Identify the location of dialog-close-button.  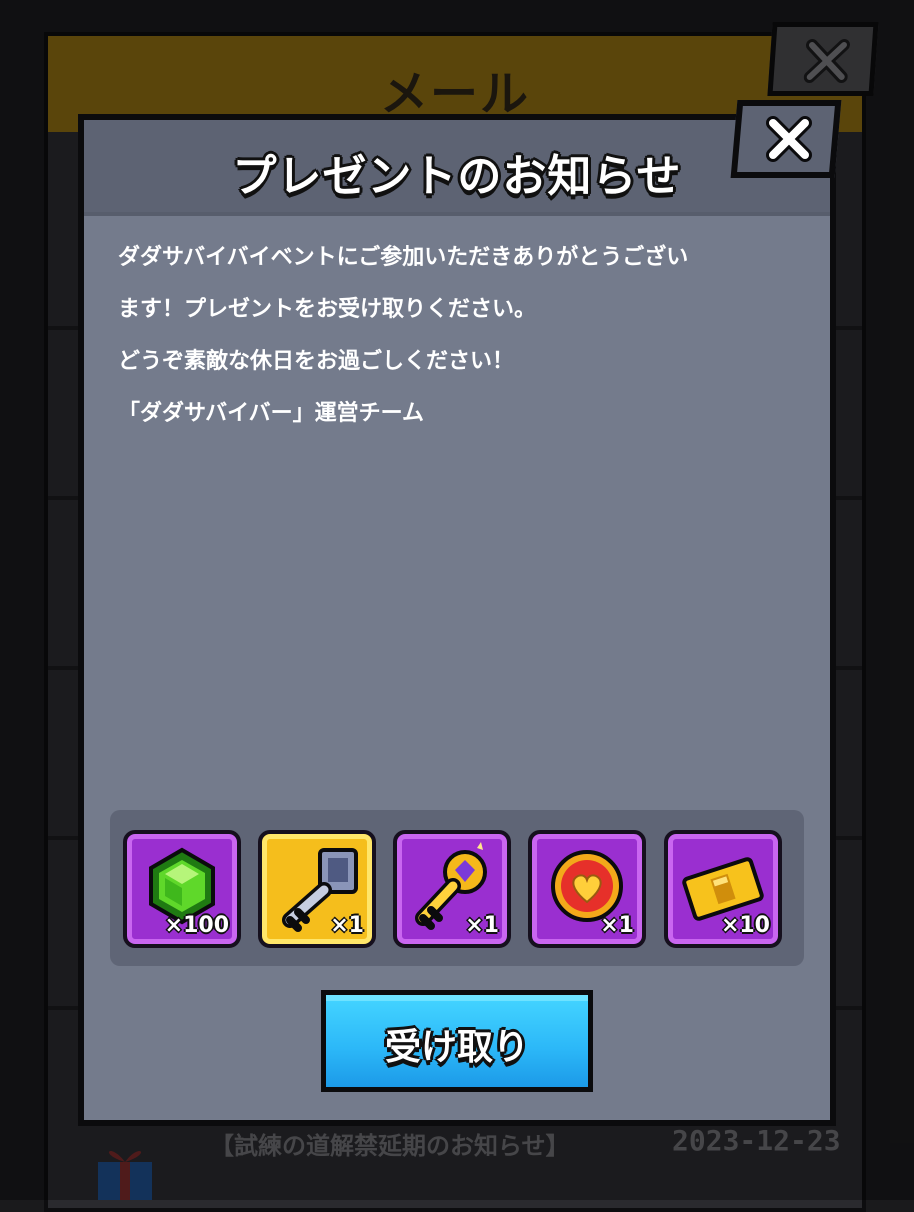
(786, 142).